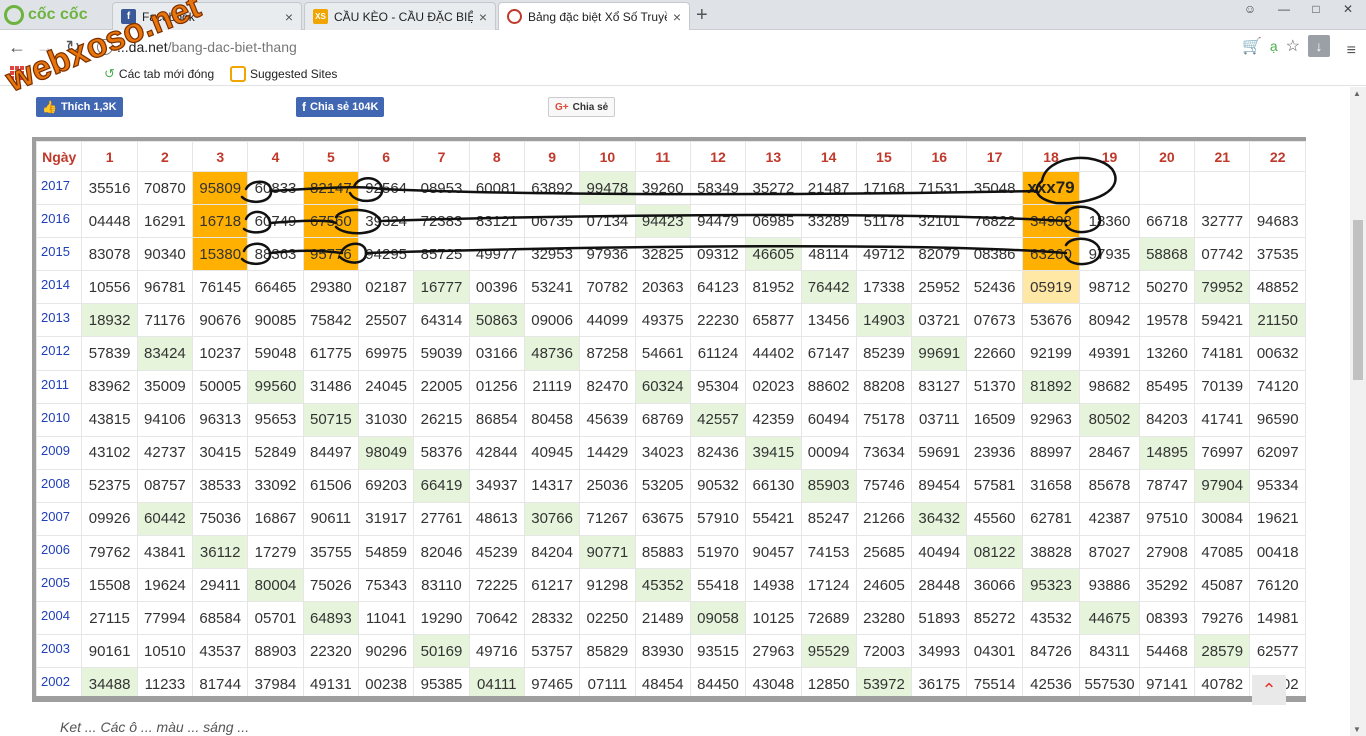  Describe the element at coordinates (159, 74) in the screenshot. I see `bookmark-recent-tabs: ↺ Các tab mới đóng` at that location.